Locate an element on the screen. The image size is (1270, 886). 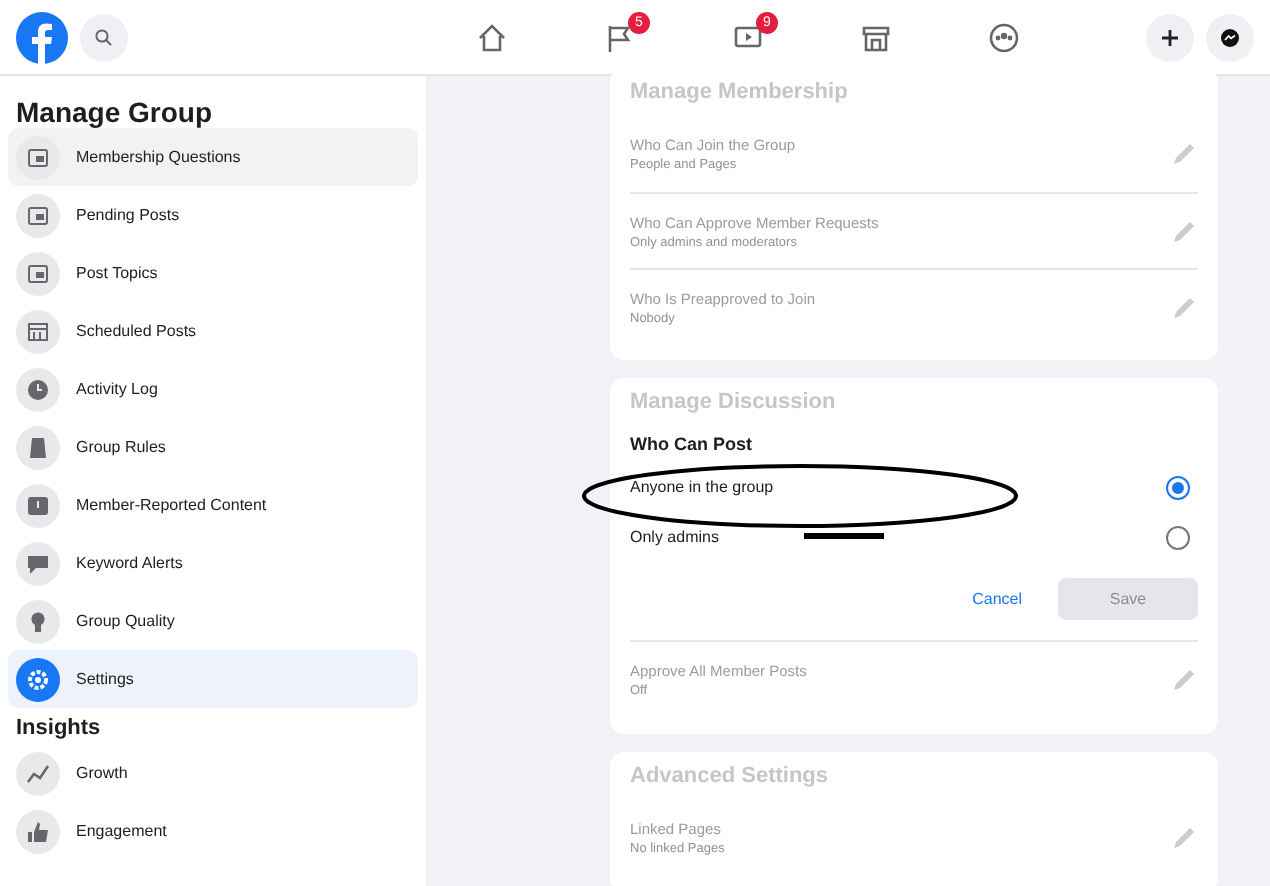
card-title: Advanced Settings is located at coordinates (730, 776).